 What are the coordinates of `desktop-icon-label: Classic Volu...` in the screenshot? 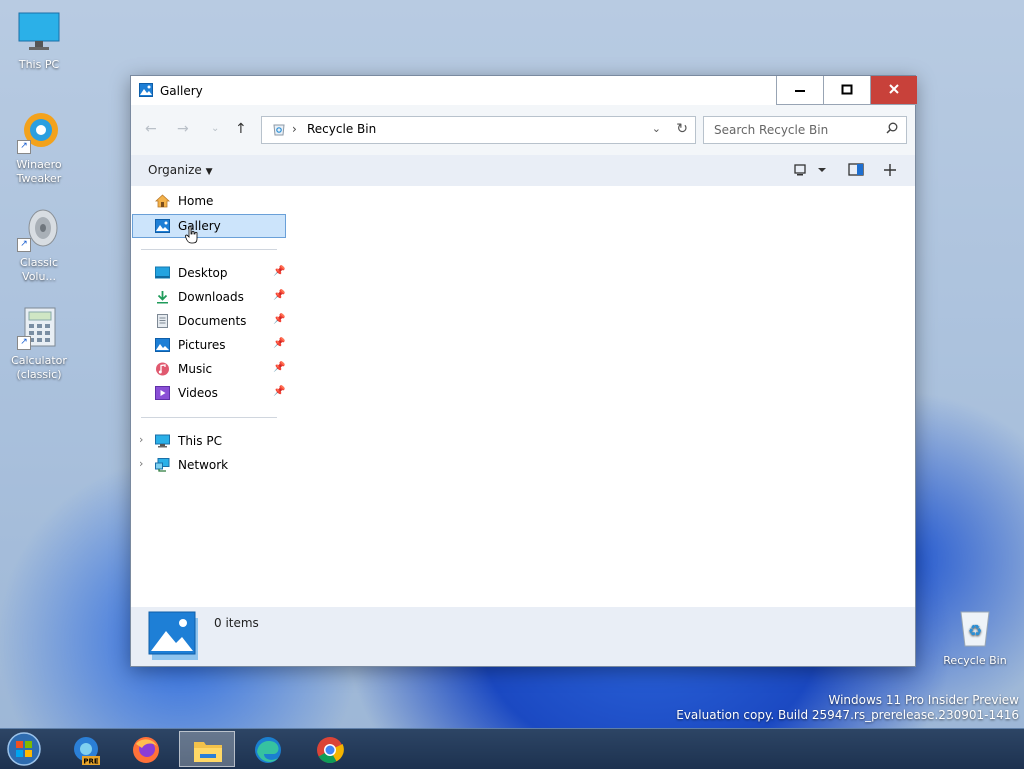 It's located at (39, 269).